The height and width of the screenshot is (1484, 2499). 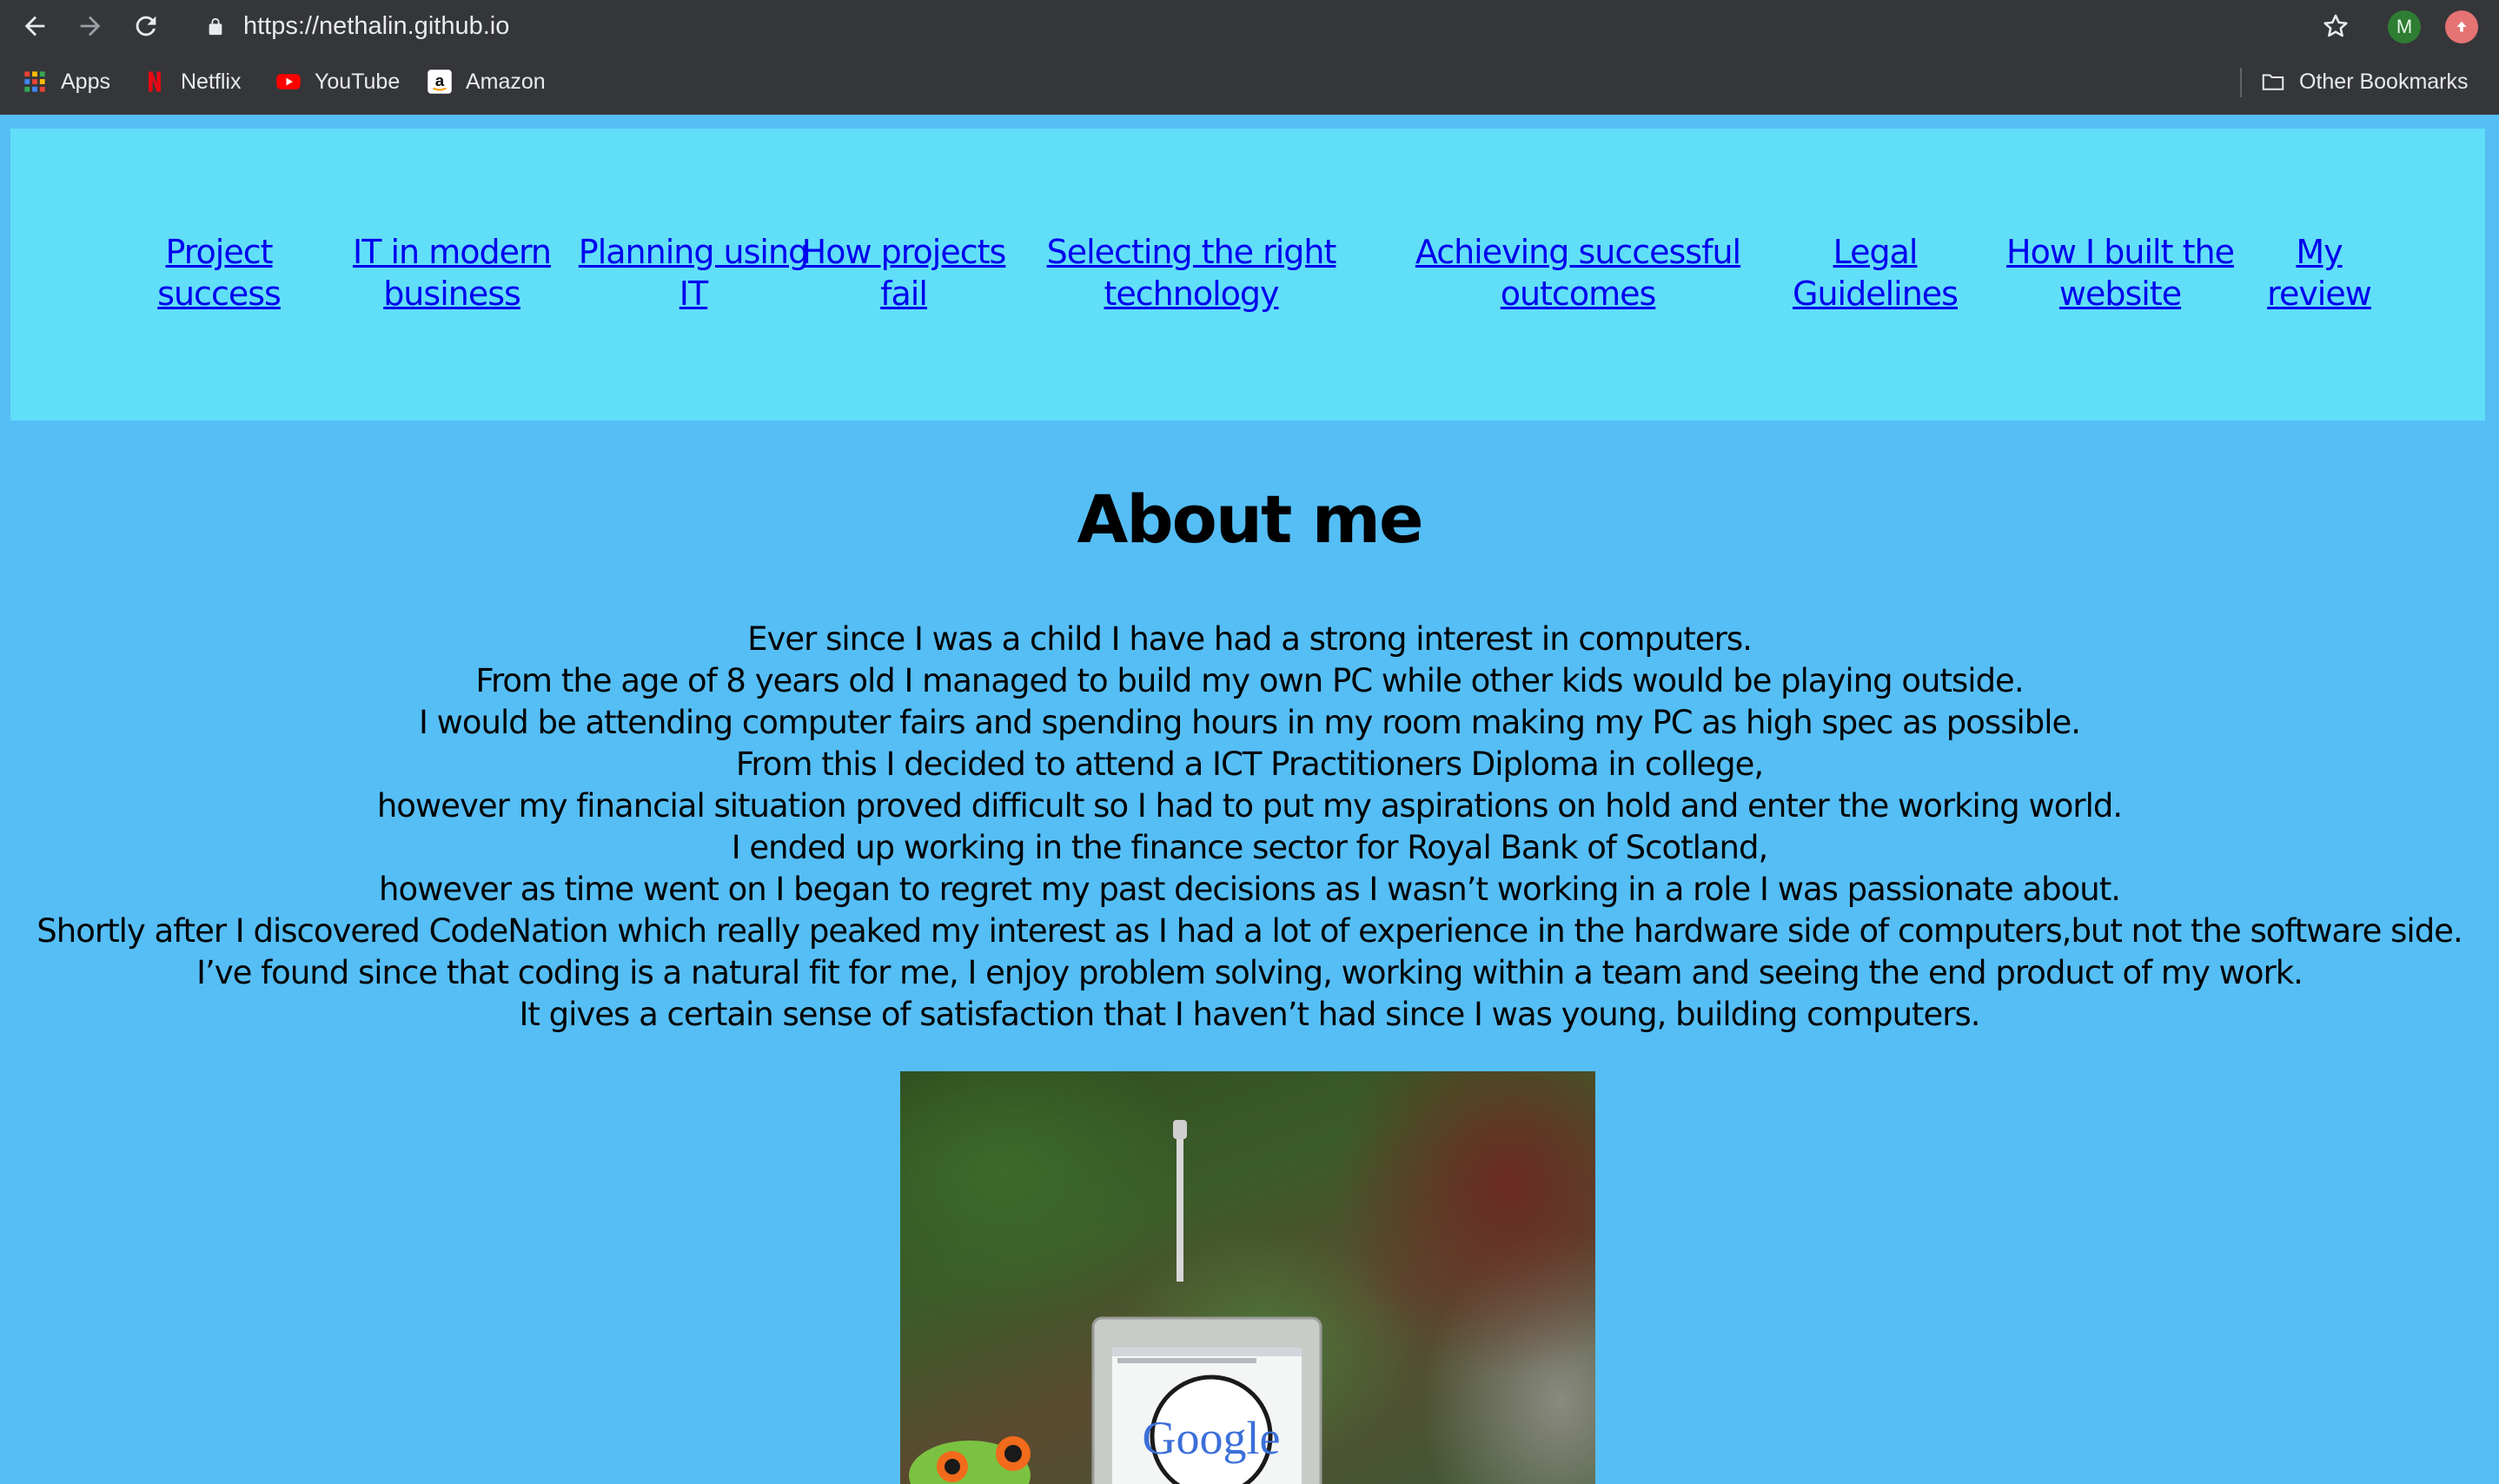 I want to click on nav-link-how-i-built-the-website: How I built the website, so click(x=2120, y=273).